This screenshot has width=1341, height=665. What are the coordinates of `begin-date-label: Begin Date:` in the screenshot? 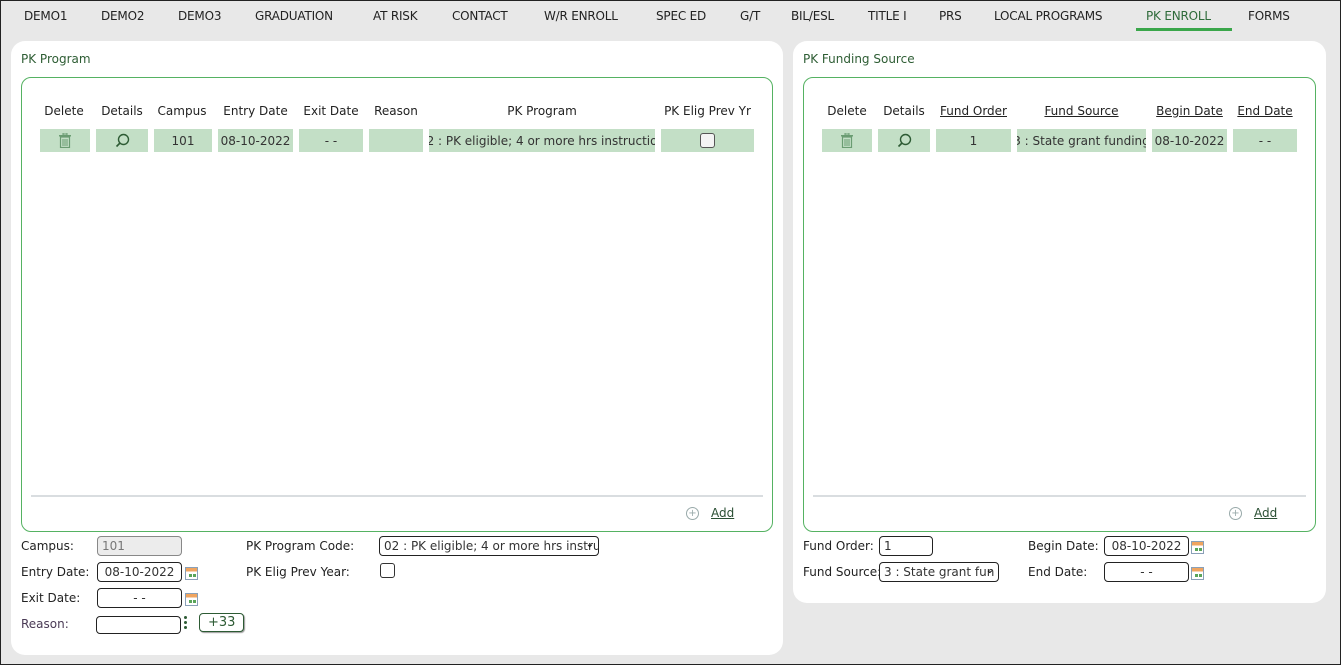 It's located at (1063, 546).